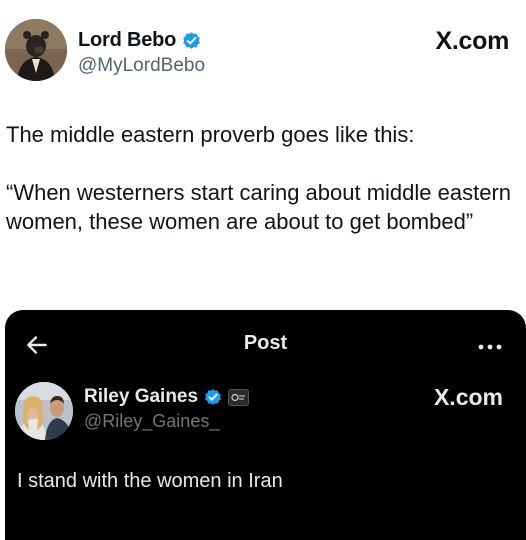 Image resolution: width=526 pixels, height=540 pixels. I want to click on more-horizontal-icon, so click(490, 347).